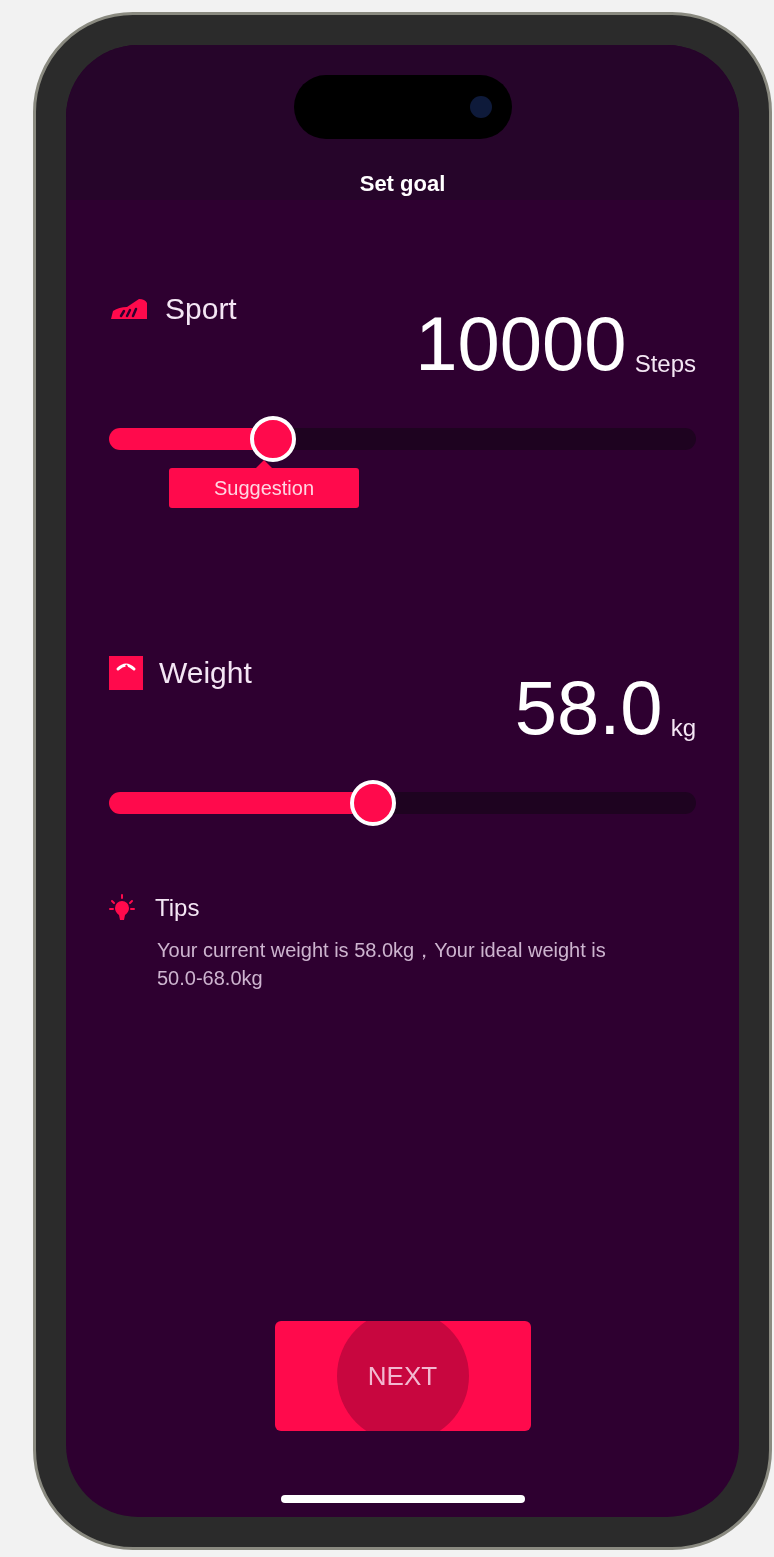 The width and height of the screenshot is (774, 1557). I want to click on goal-value: 10000, so click(521, 344).